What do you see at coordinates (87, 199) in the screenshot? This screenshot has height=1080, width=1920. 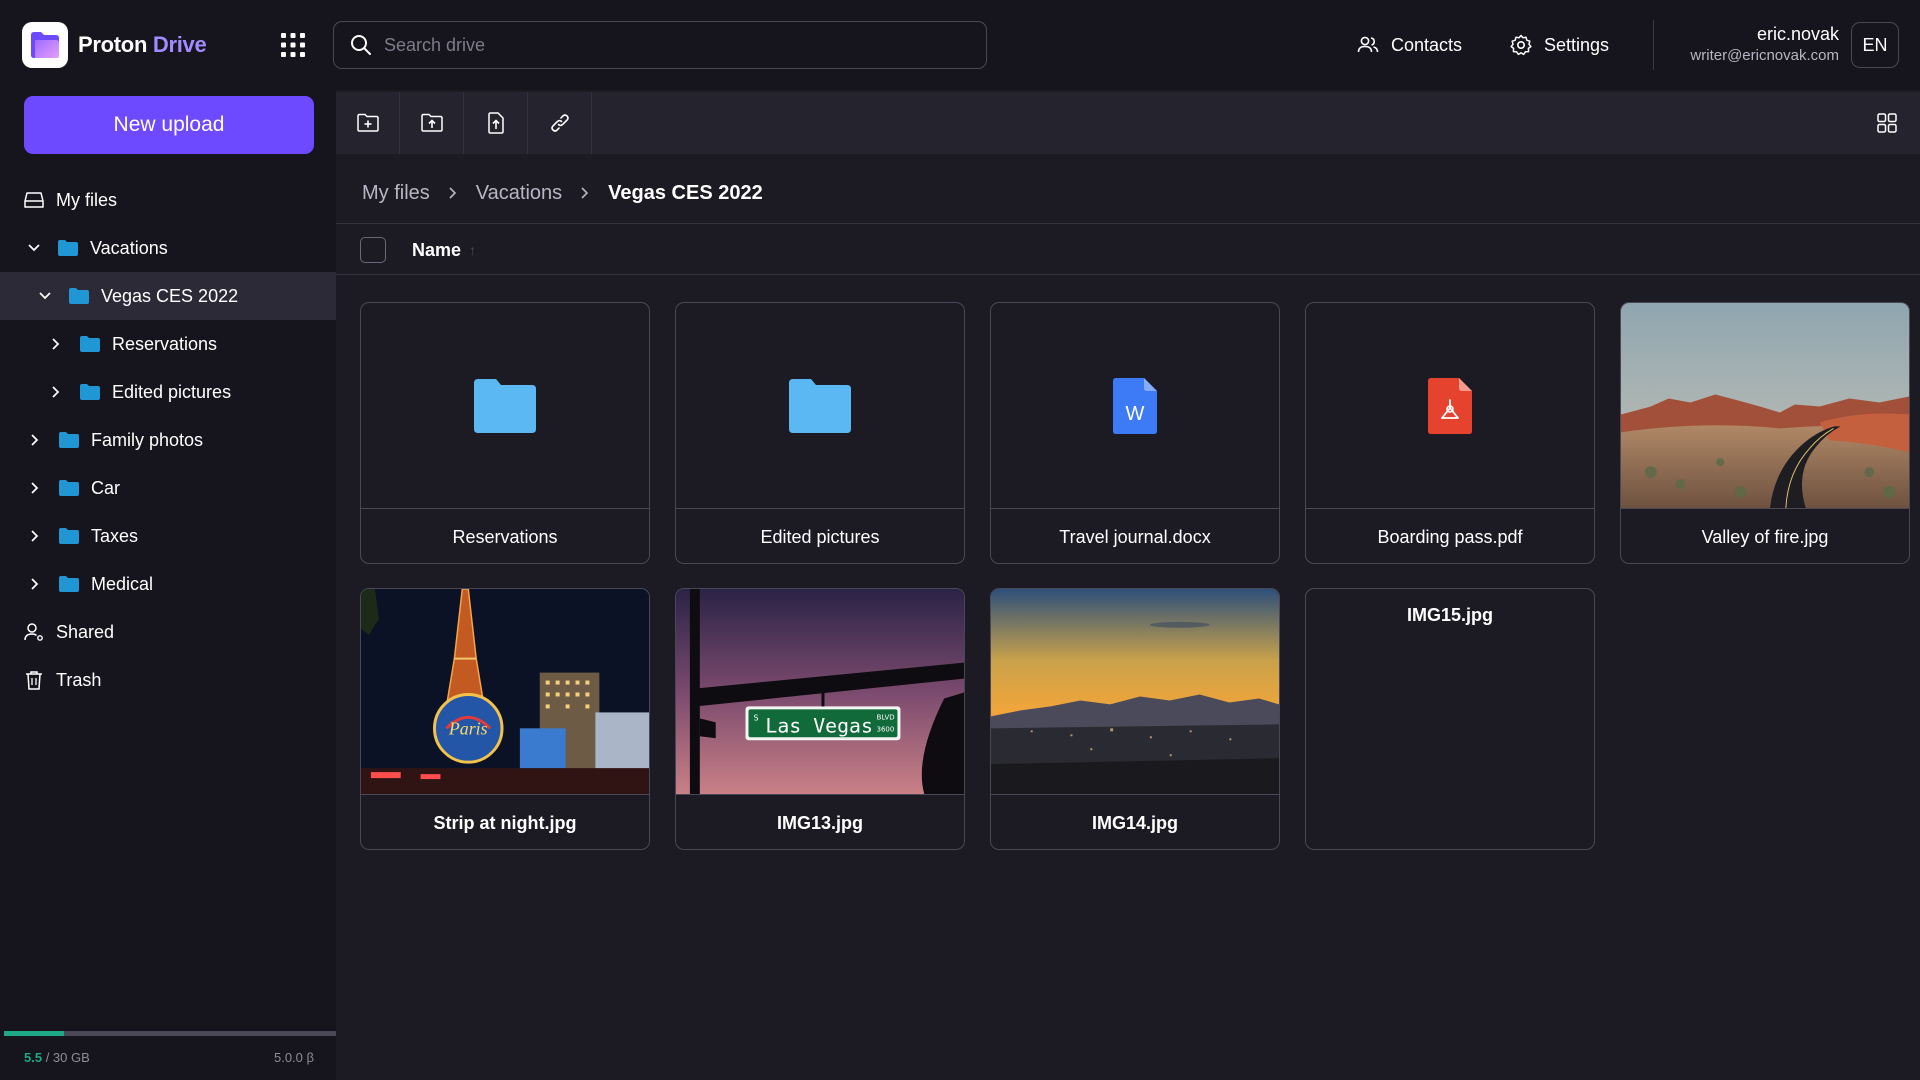 I see `sidebar-item-label: My files` at bounding box center [87, 199].